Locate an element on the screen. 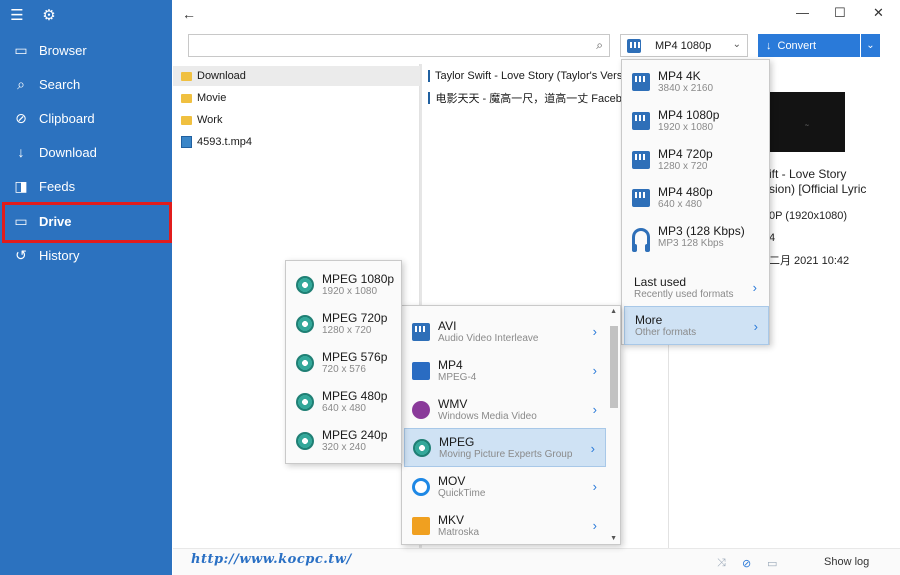 This screenshot has height=575, width=900. sidebar-item-label: Feeds is located at coordinates (57, 186).